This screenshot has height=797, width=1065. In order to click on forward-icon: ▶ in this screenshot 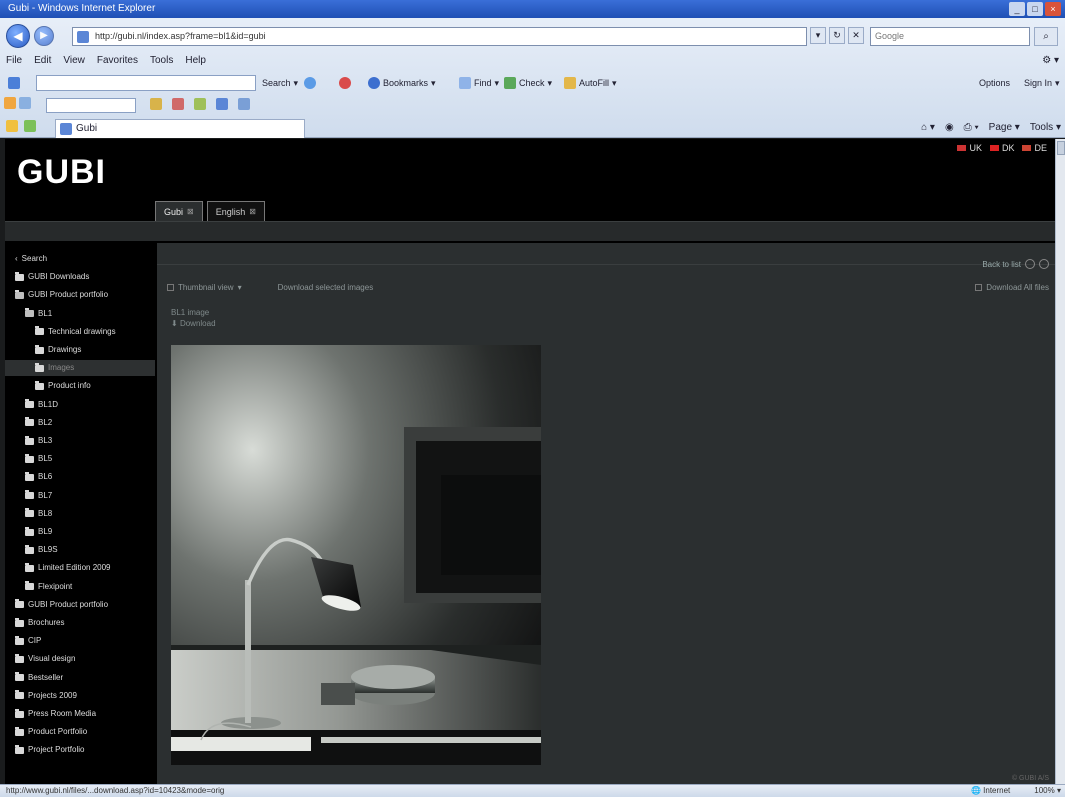, I will do `click(44, 36)`.